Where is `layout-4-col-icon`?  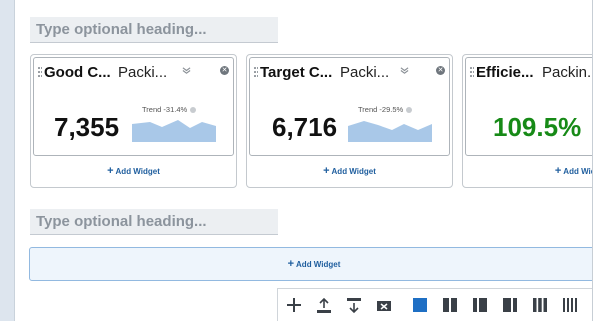
layout-4-col-icon is located at coordinates (570, 305).